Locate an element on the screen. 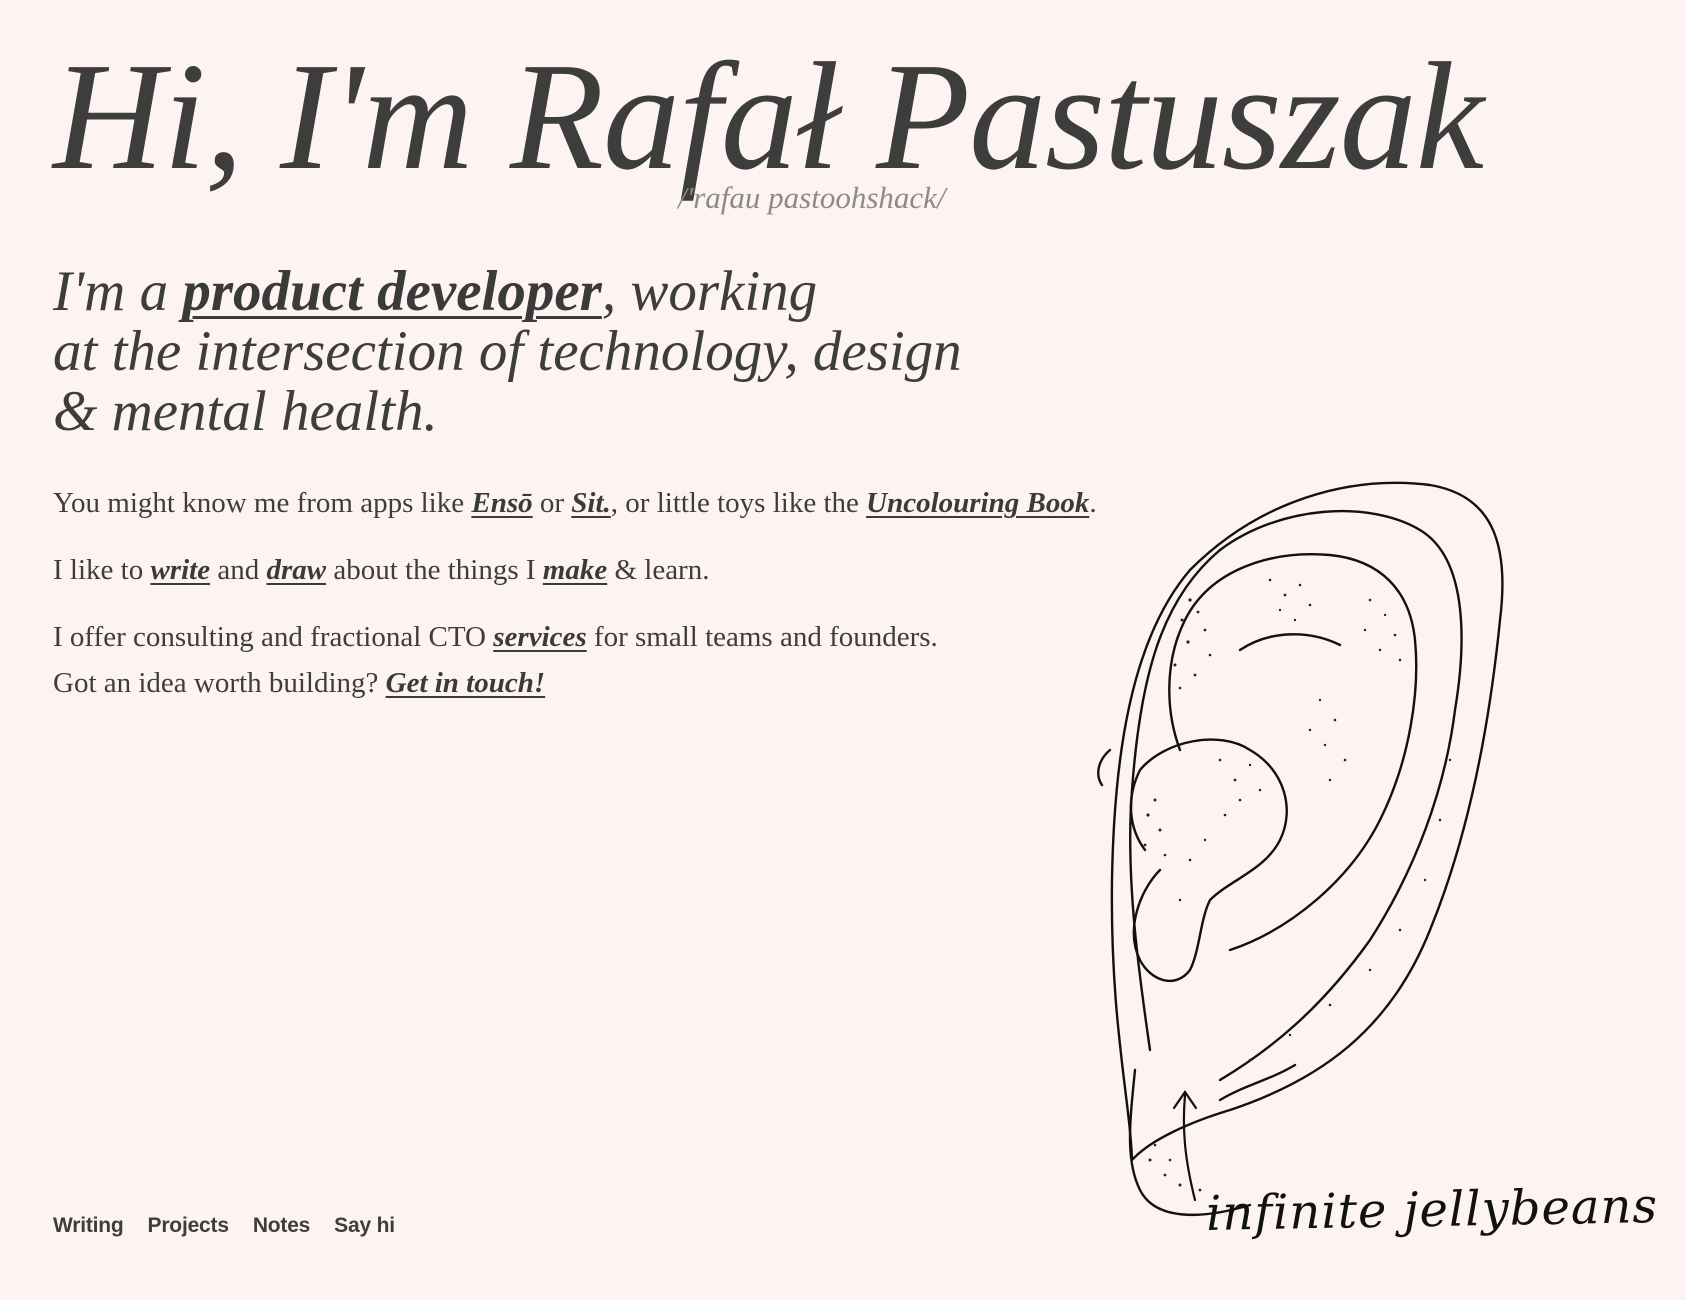 This screenshot has width=1686, height=1300. bio-text: , or little toys like the is located at coordinates (738, 503).